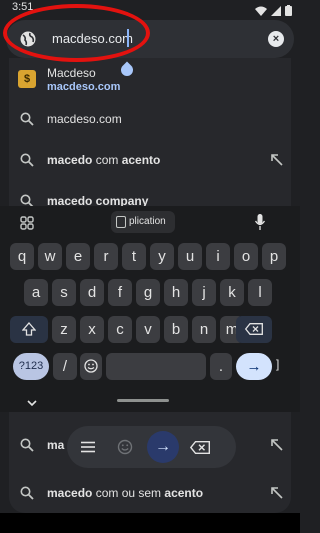  I want to click on menu-icon, so click(88, 447).